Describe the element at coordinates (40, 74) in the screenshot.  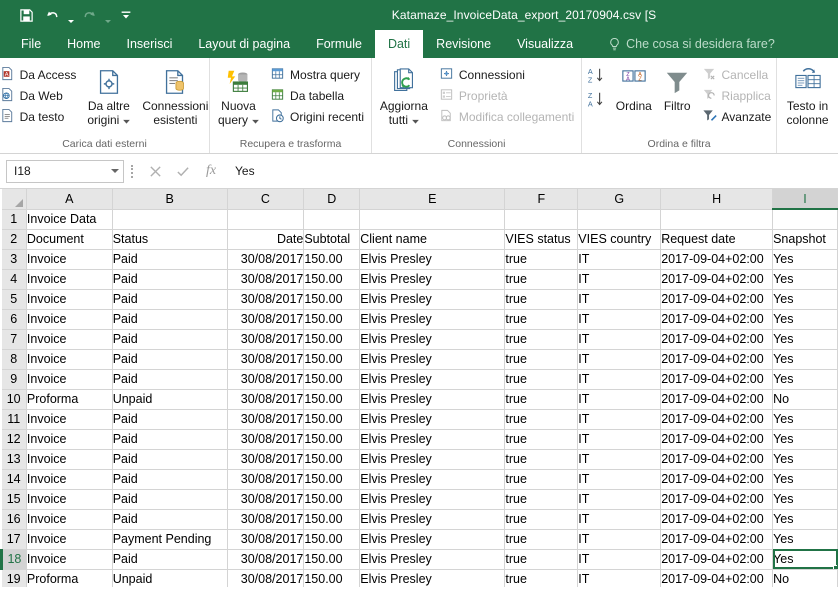
I see `da-access-button: A Da Access` at that location.